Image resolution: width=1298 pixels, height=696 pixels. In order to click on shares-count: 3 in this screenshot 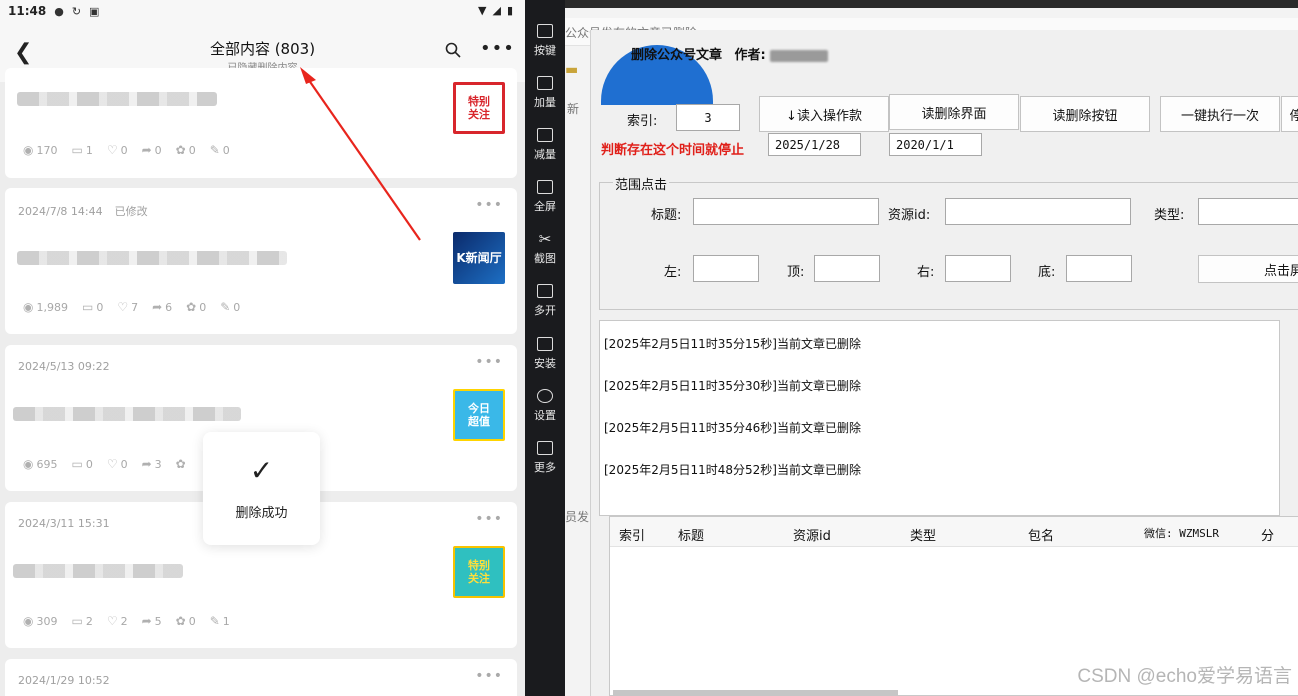, I will do `click(158, 464)`.